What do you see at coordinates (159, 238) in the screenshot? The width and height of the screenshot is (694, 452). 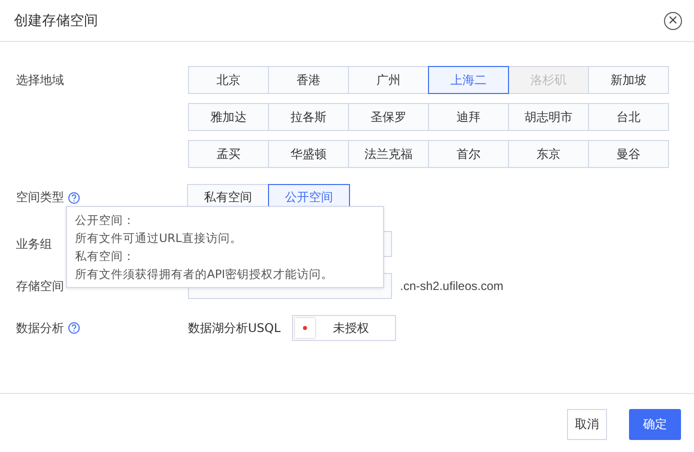 I see `tooltip-text: 所有文件可通过URL直接访问。` at bounding box center [159, 238].